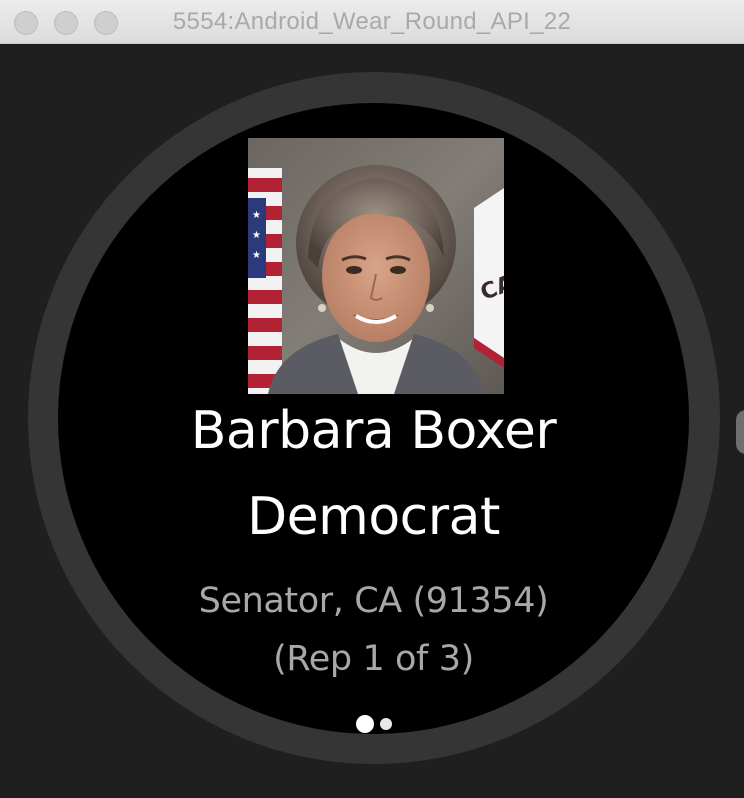 Image resolution: width=744 pixels, height=798 pixels. I want to click on window-title: 5554:Android_Wear_Round_API_22, so click(372, 21).